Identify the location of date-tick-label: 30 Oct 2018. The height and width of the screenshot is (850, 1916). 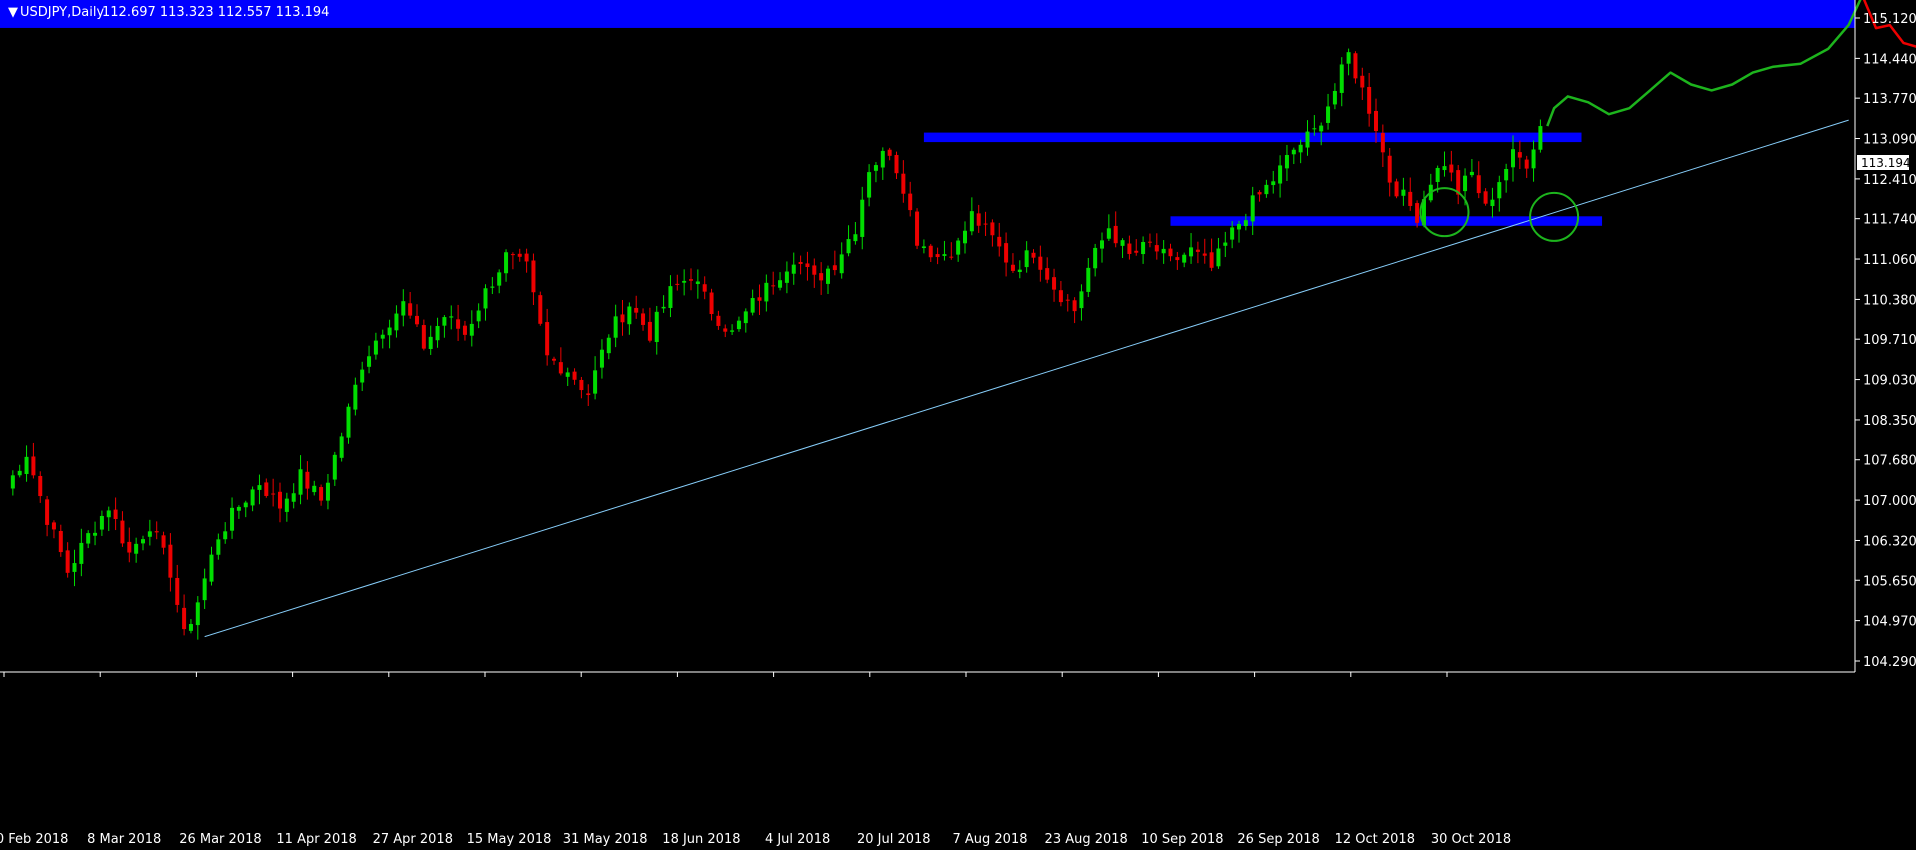
(1471, 839).